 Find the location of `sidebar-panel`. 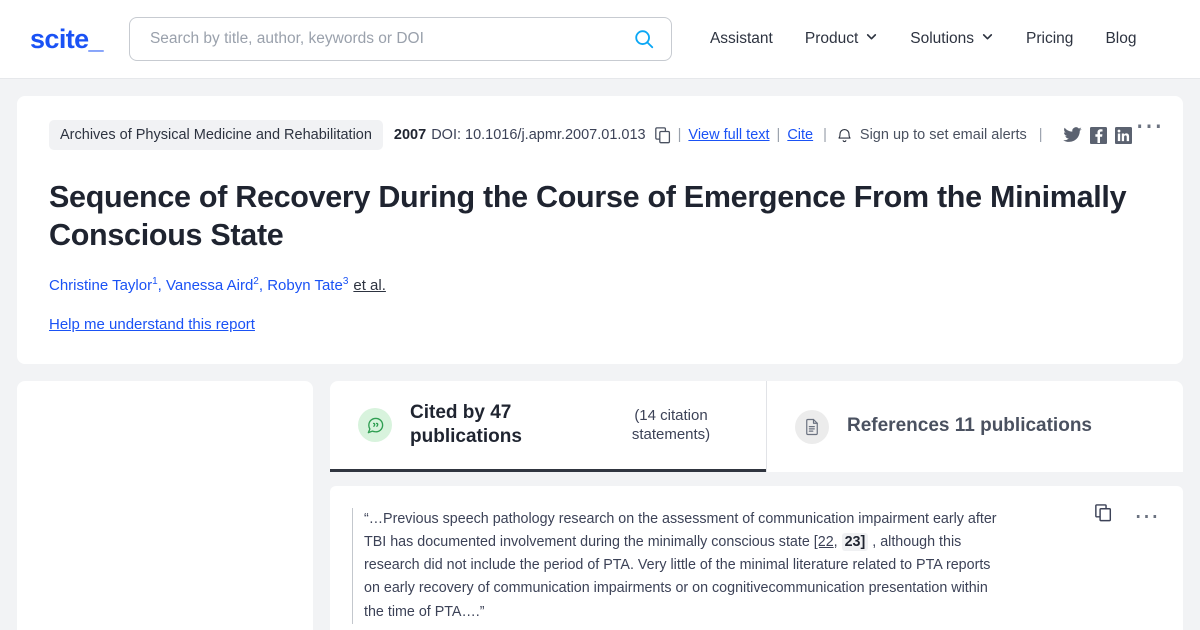

sidebar-panel is located at coordinates (165, 505).